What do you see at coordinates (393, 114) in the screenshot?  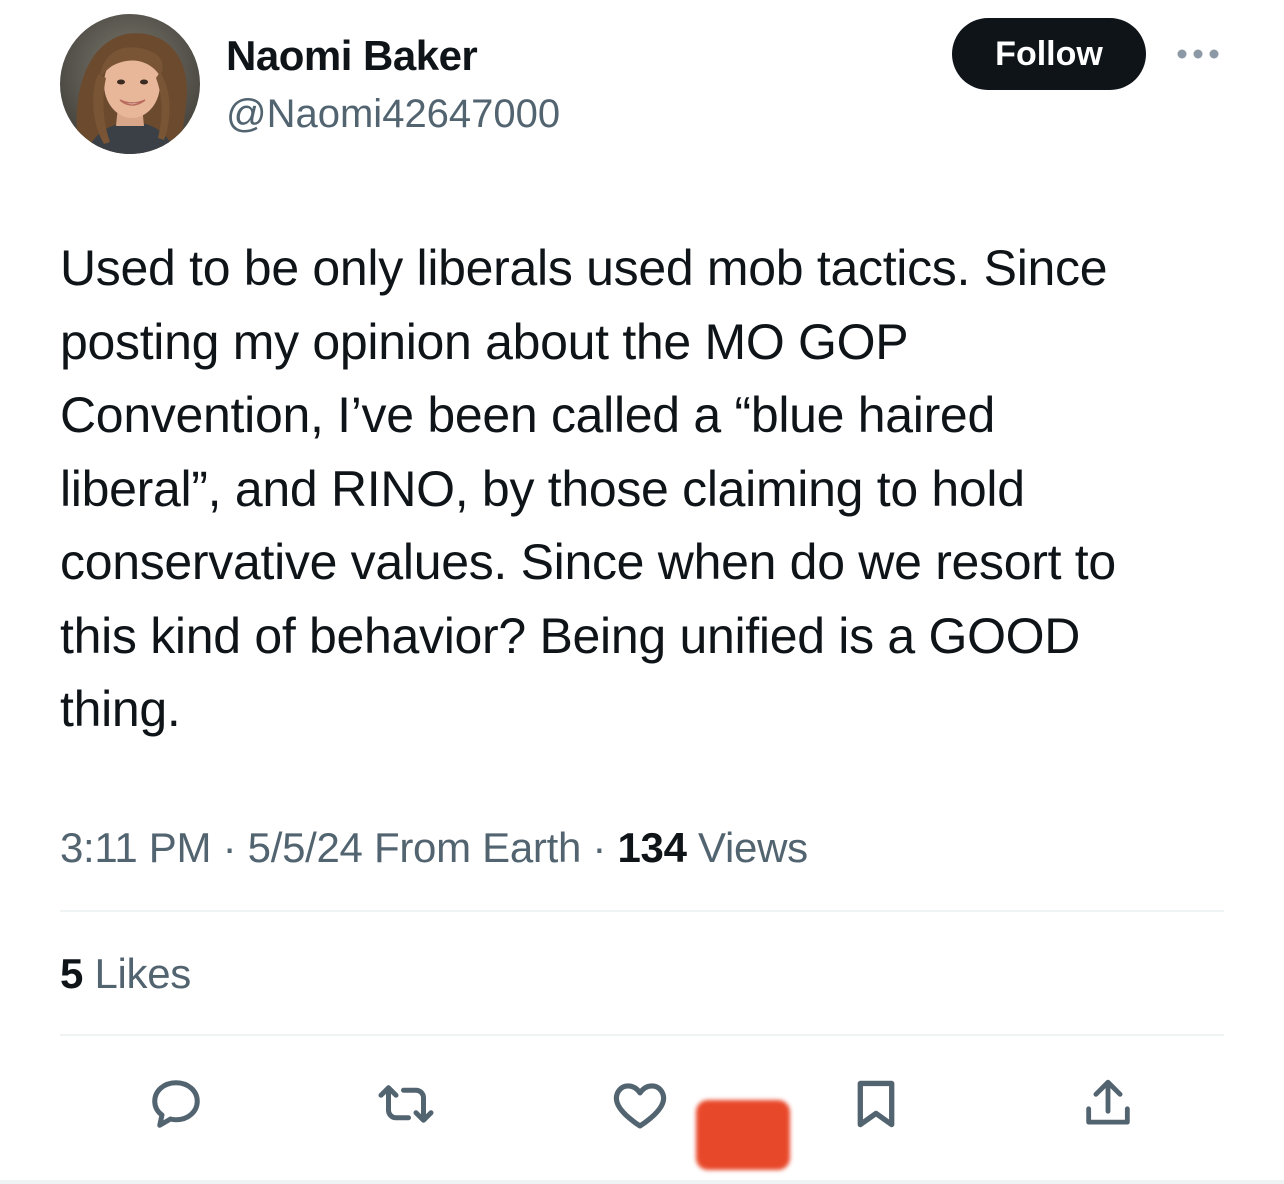 I see `author-handle: @Naomi42647000` at bounding box center [393, 114].